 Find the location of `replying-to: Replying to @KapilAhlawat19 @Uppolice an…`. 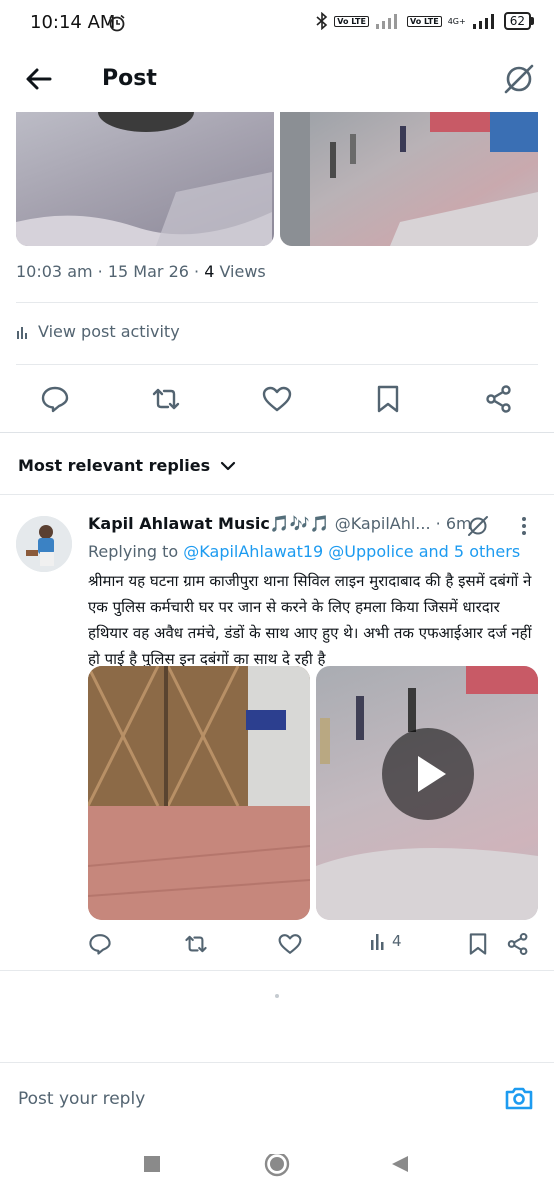

replying-to: Replying to @KapilAhlawat19 @Uppolice an… is located at coordinates (304, 551).